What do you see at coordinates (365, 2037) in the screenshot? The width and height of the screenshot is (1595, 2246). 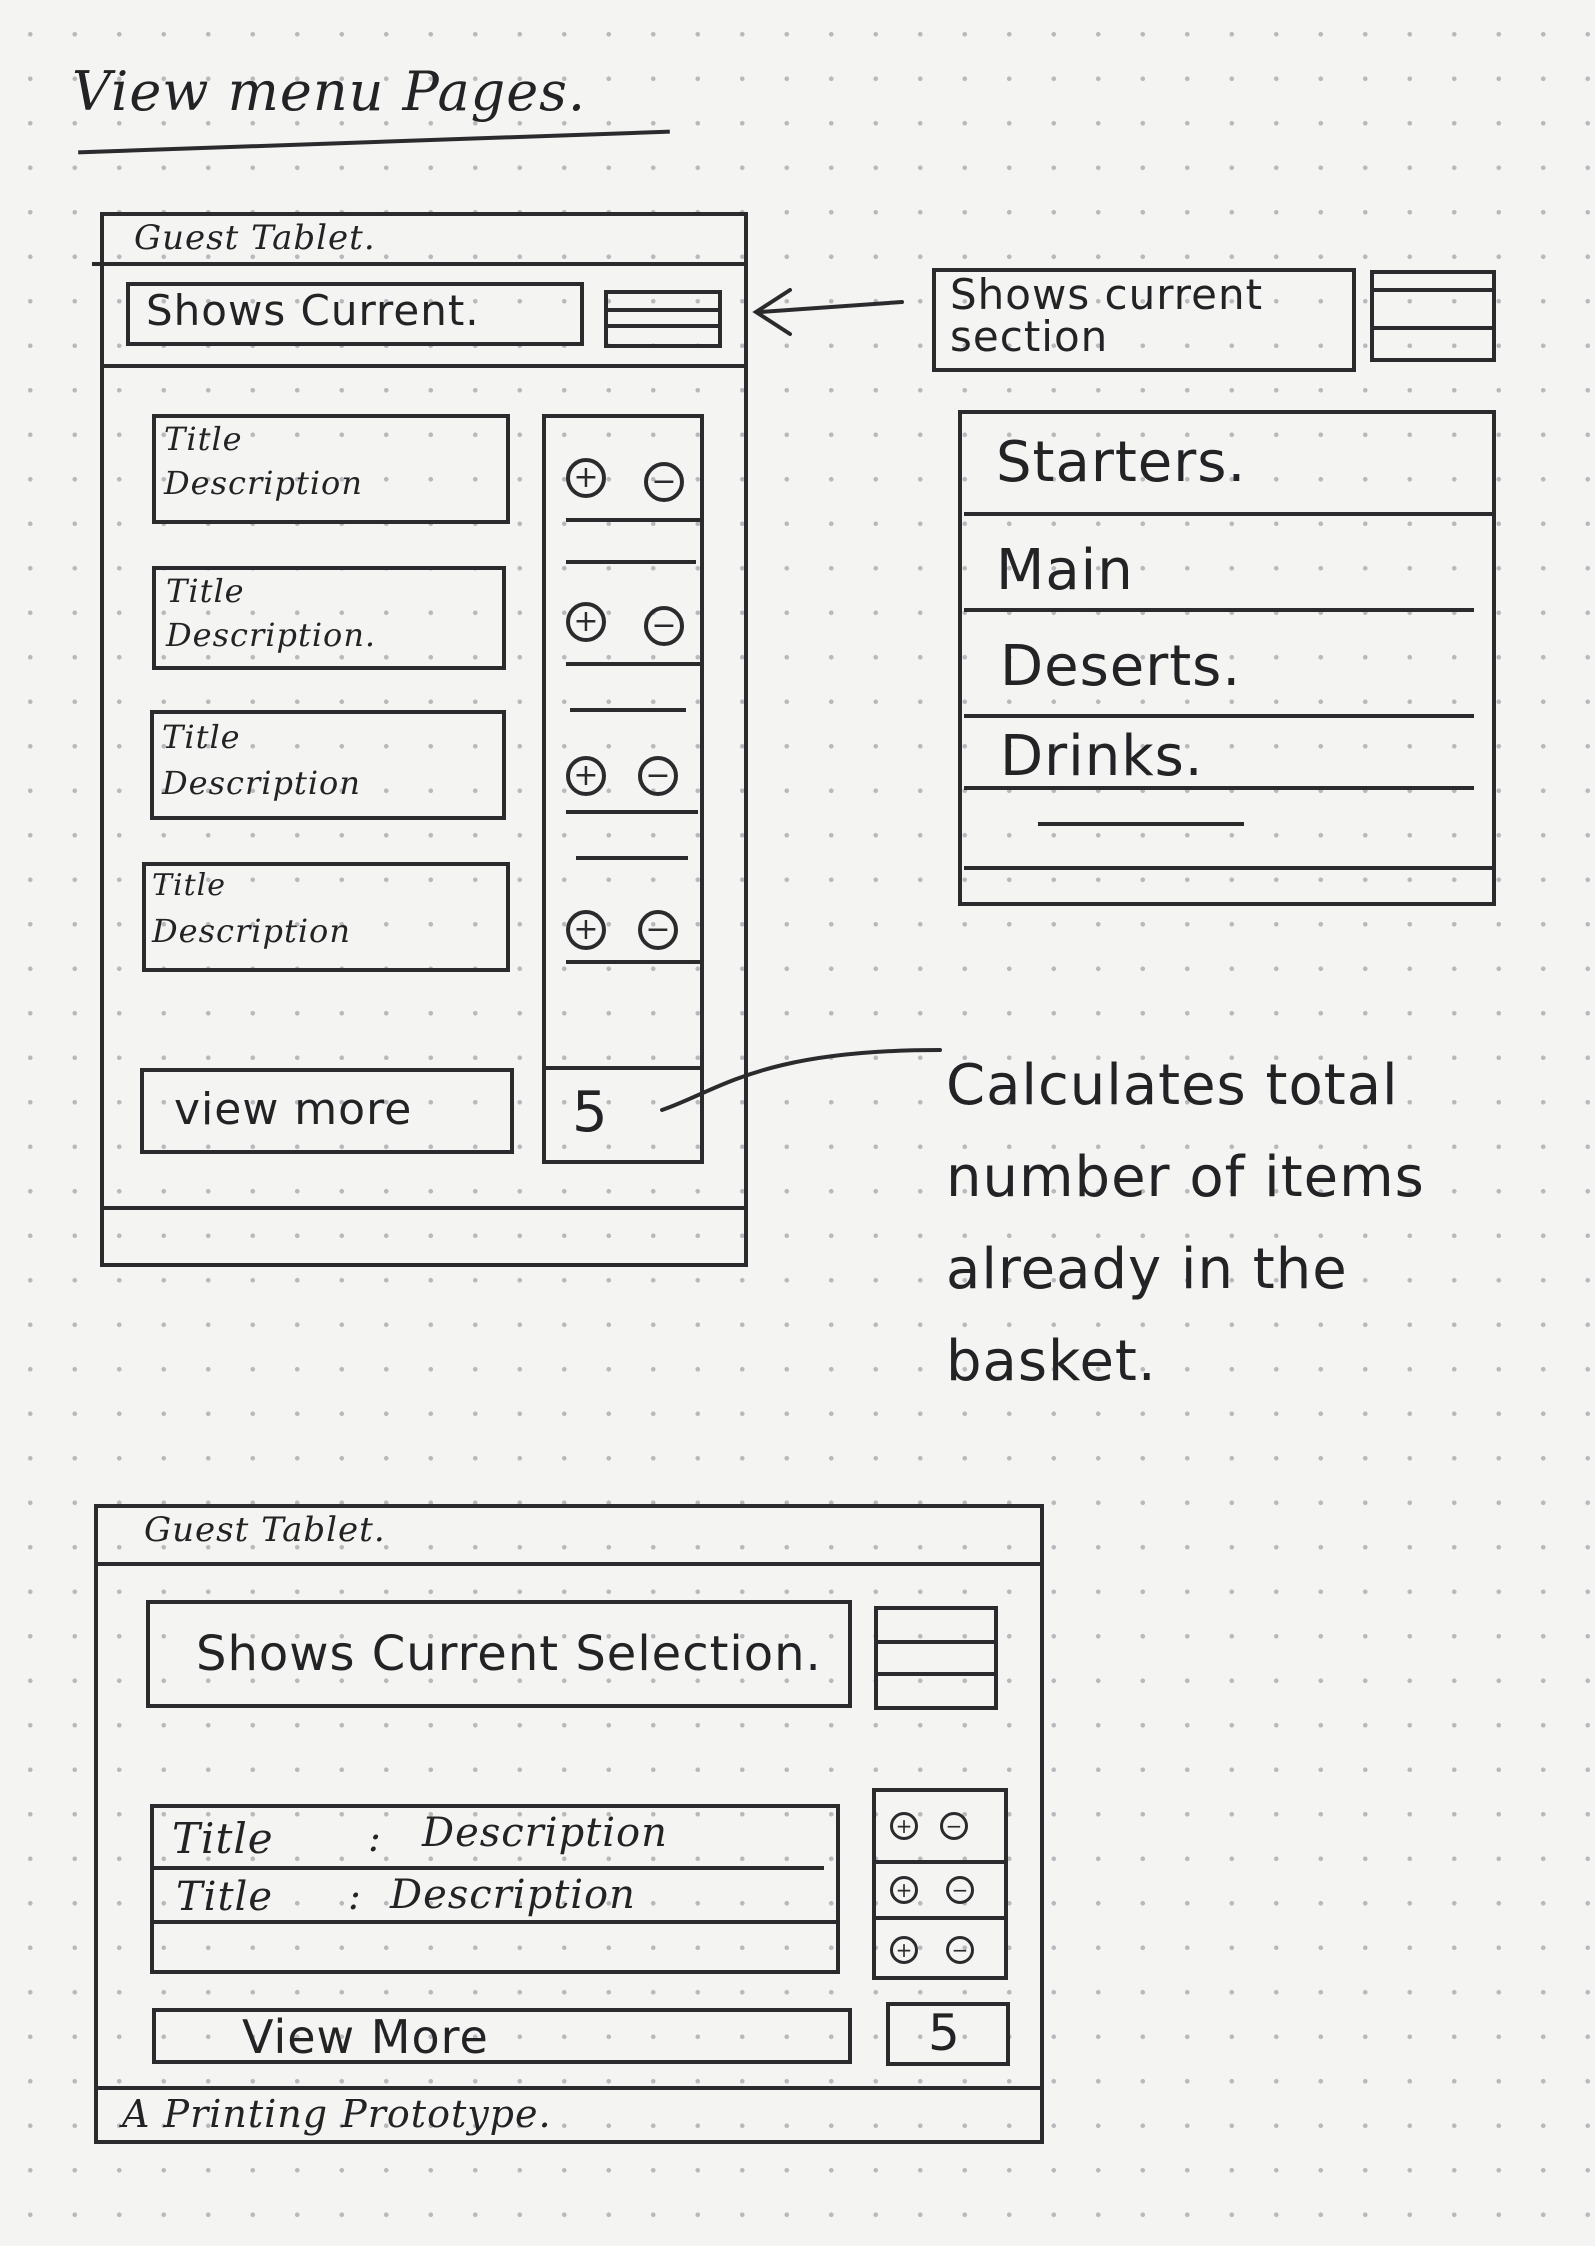 I see `view-more-label: View More` at bounding box center [365, 2037].